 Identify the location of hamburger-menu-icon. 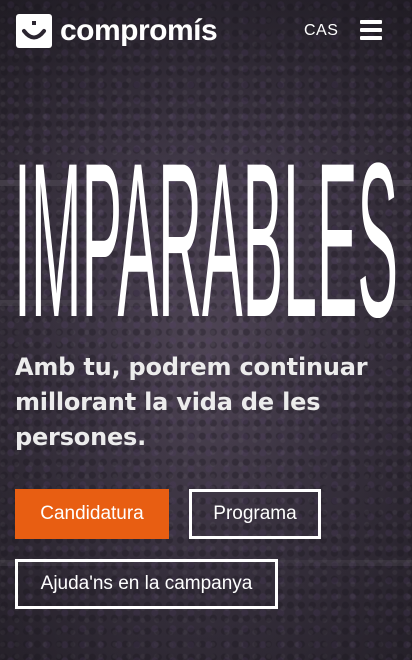
(371, 30).